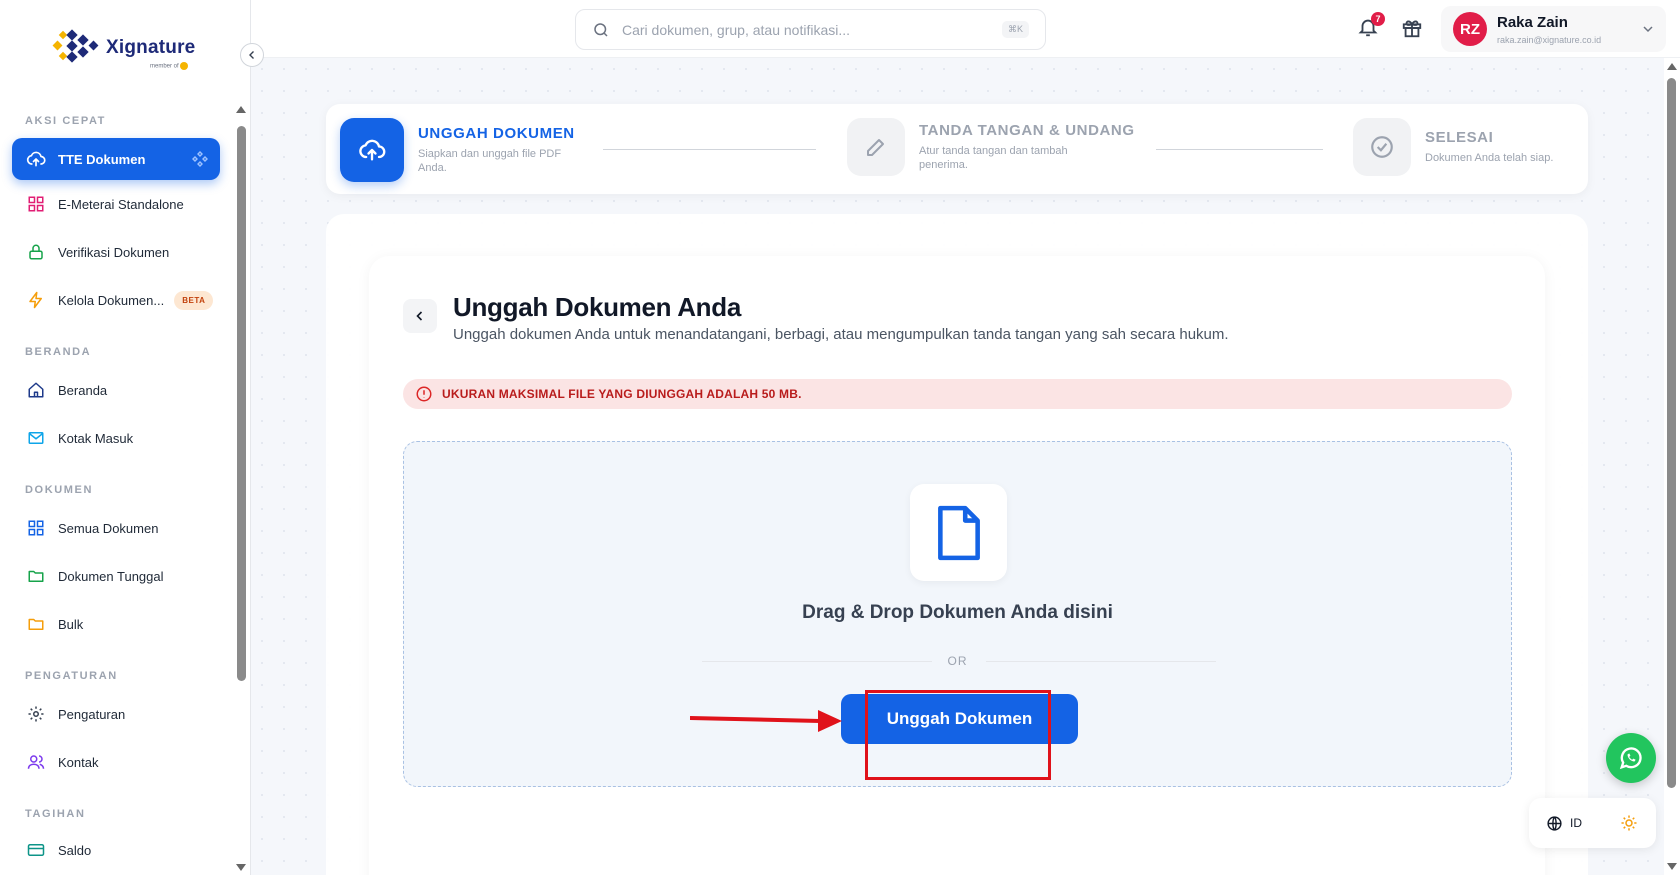 This screenshot has height=875, width=1680. Describe the element at coordinates (36, 850) in the screenshot. I see `card-icon` at that location.